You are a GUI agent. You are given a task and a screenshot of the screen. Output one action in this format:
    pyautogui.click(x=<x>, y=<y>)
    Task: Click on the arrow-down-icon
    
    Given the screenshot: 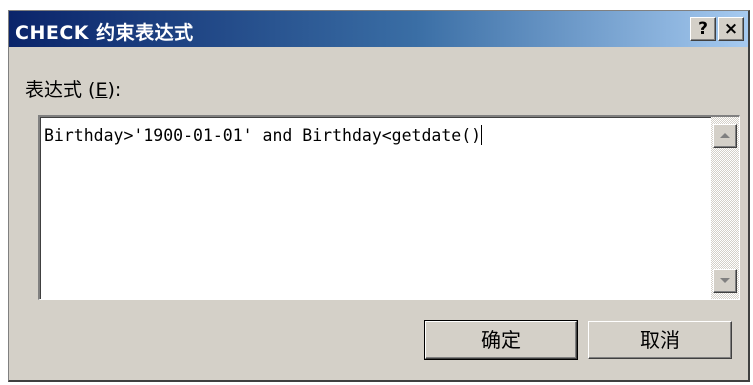 What is the action you would take?
    pyautogui.click(x=725, y=280)
    